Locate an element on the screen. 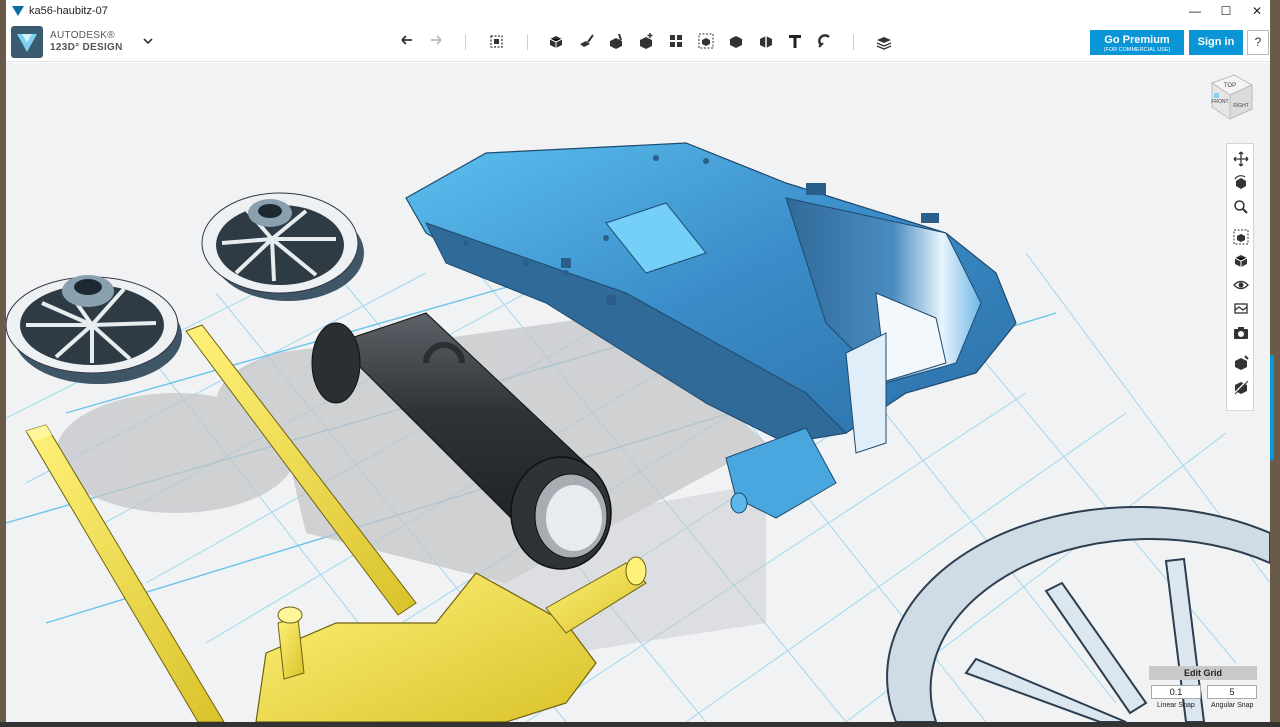  window-title: ka56-haubitz-07 is located at coordinates (68, 11).